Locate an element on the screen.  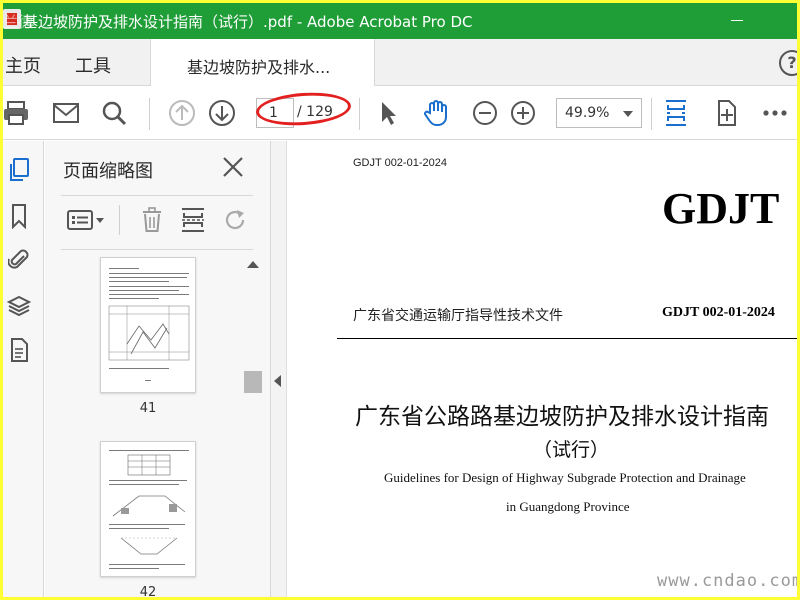
next-page-icon is located at coordinates (222, 113).